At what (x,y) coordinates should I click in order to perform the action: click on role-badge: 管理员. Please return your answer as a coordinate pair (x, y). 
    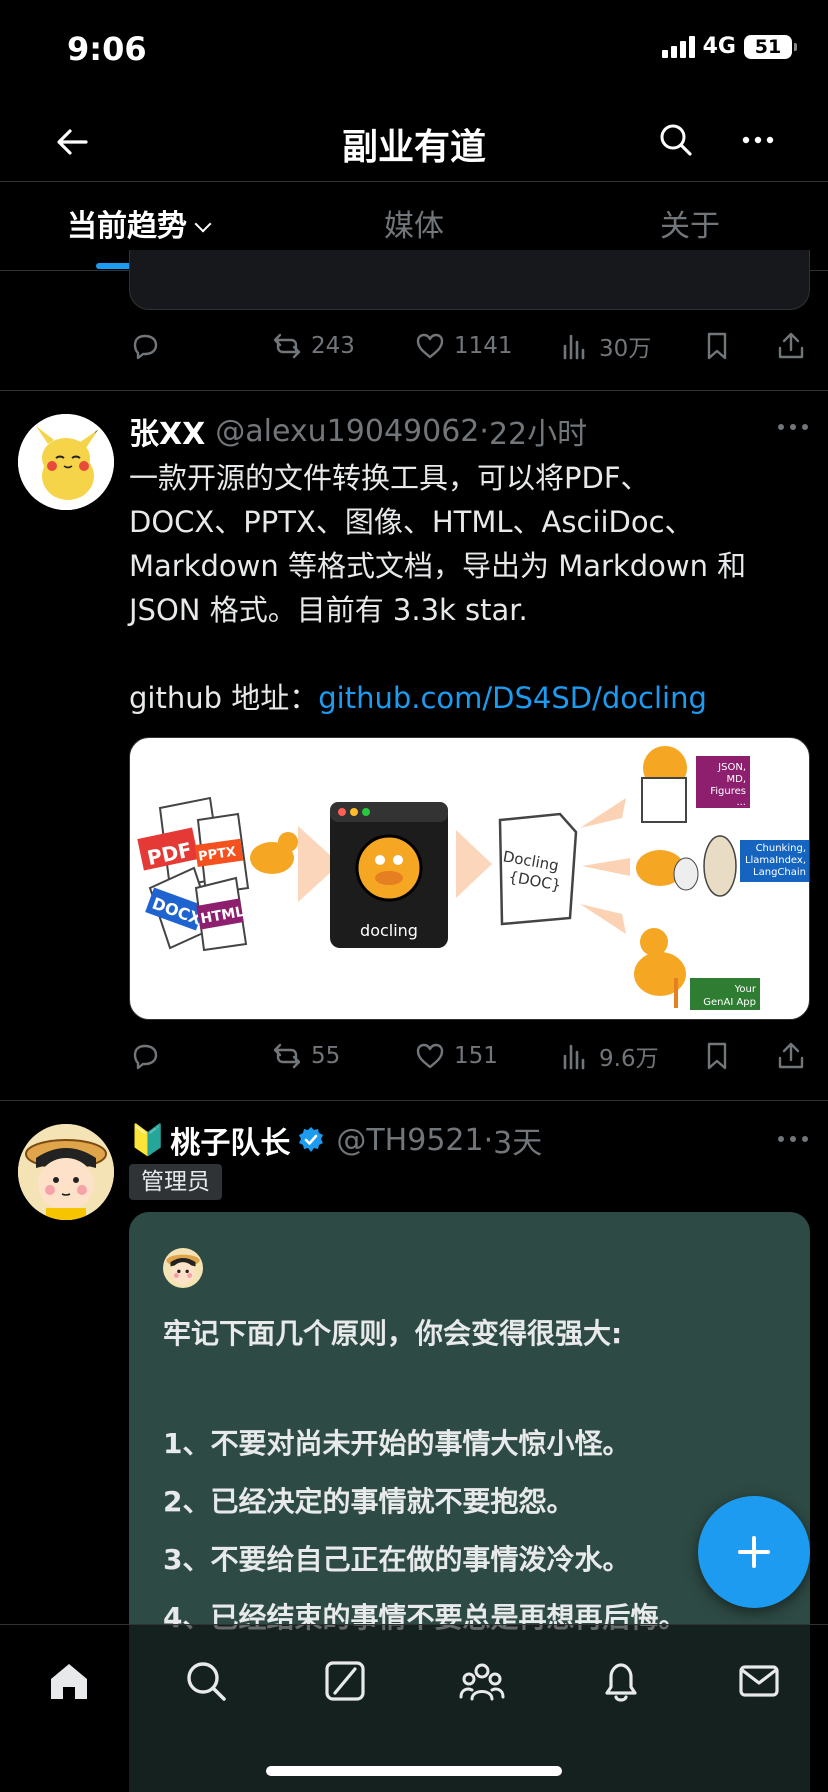
    Looking at the image, I should click on (175, 1182).